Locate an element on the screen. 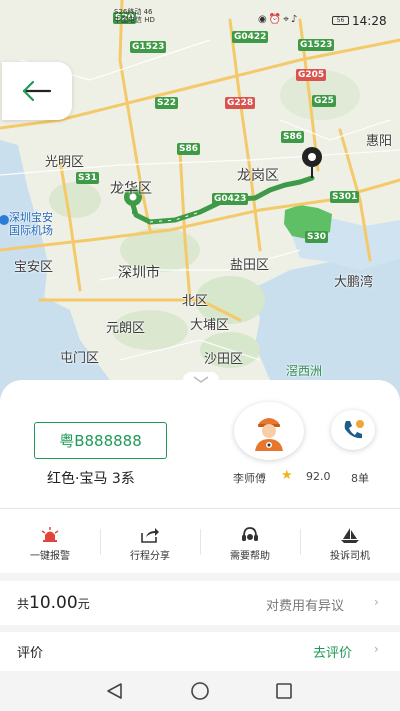  nav-buttons is located at coordinates (199, 691).